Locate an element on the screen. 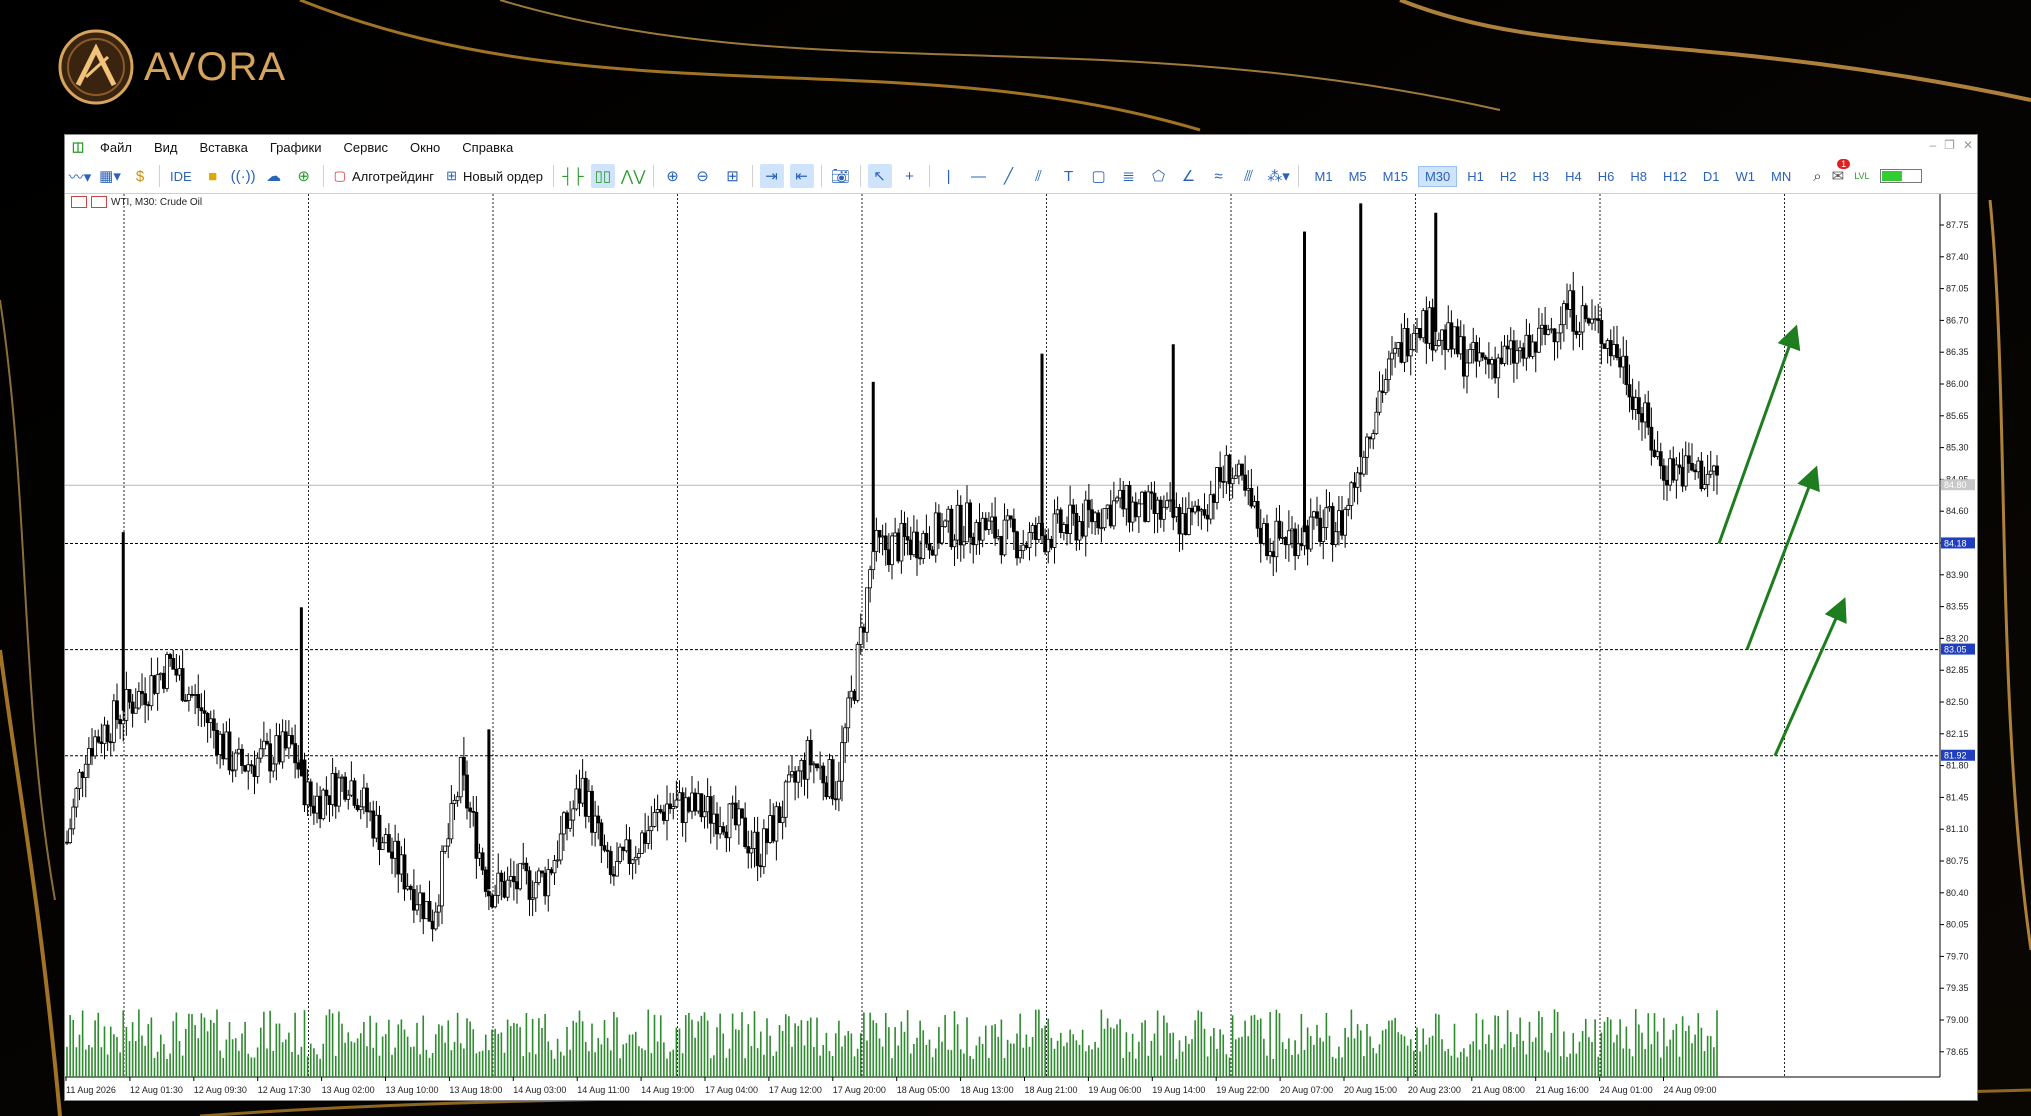 The height and width of the screenshot is (1116, 2031). minimize-icon: – is located at coordinates (1932, 145).